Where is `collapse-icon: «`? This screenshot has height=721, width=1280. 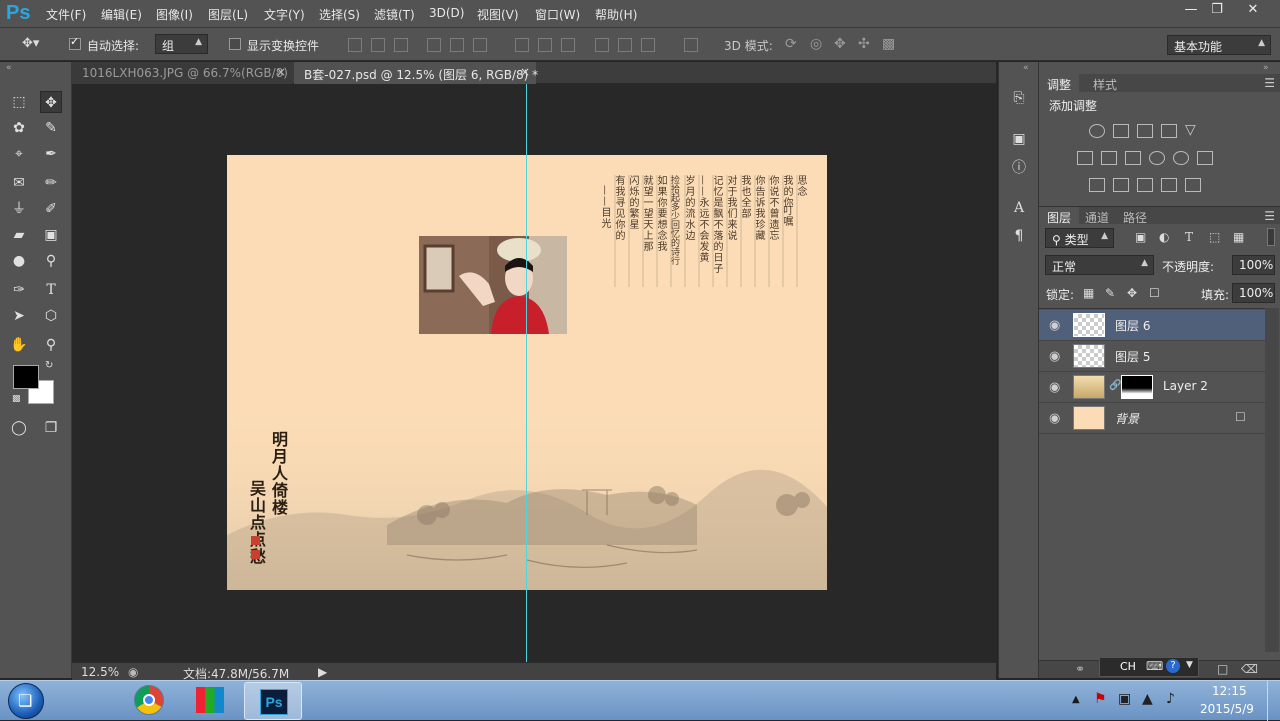
collapse-icon: « is located at coordinates (1026, 68).